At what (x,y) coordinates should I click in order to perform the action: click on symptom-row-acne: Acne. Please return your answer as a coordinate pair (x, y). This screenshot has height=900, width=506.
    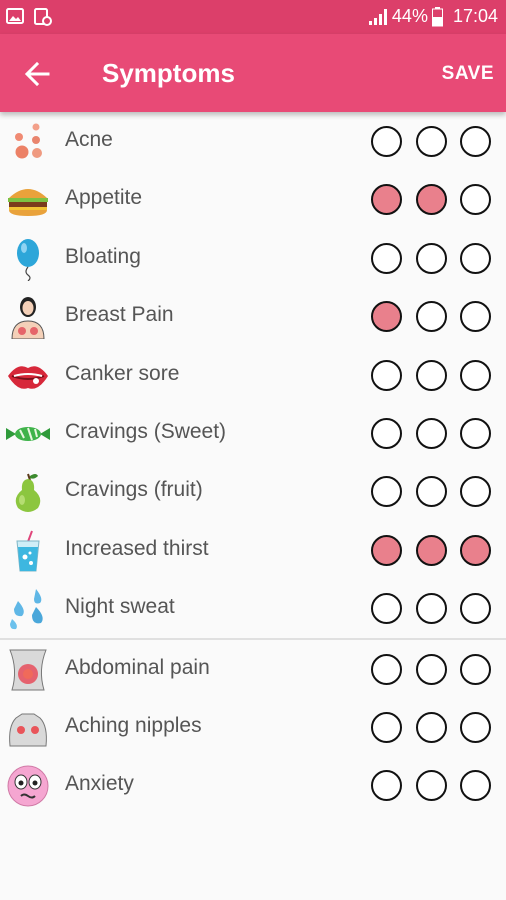
    Looking at the image, I should click on (253, 141).